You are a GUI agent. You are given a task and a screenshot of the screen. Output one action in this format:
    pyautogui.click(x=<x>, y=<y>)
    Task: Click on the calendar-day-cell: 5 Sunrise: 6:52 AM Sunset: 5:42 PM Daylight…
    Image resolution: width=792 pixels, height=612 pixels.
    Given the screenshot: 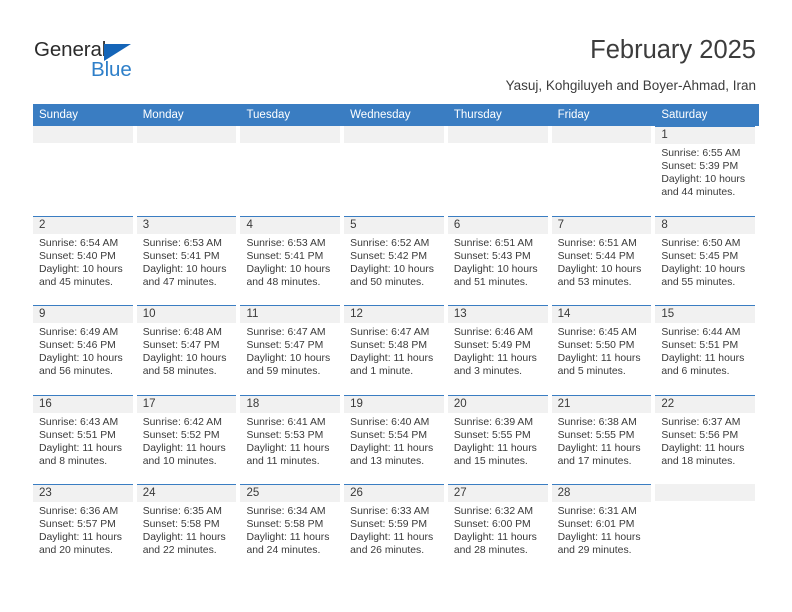 What is the action you would take?
    pyautogui.click(x=396, y=260)
    